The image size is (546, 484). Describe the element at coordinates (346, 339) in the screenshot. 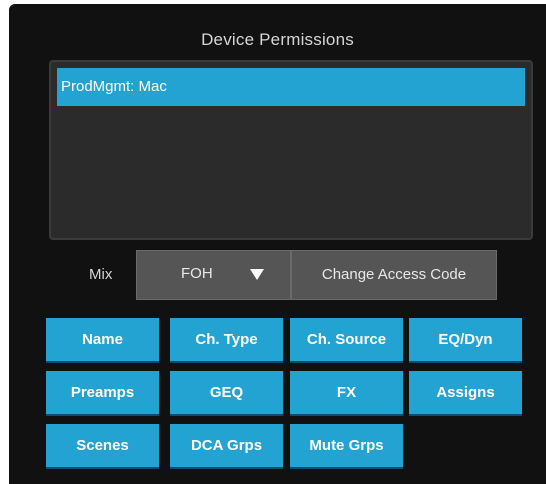

I see `perm-ch-source-button: Ch. Source` at that location.